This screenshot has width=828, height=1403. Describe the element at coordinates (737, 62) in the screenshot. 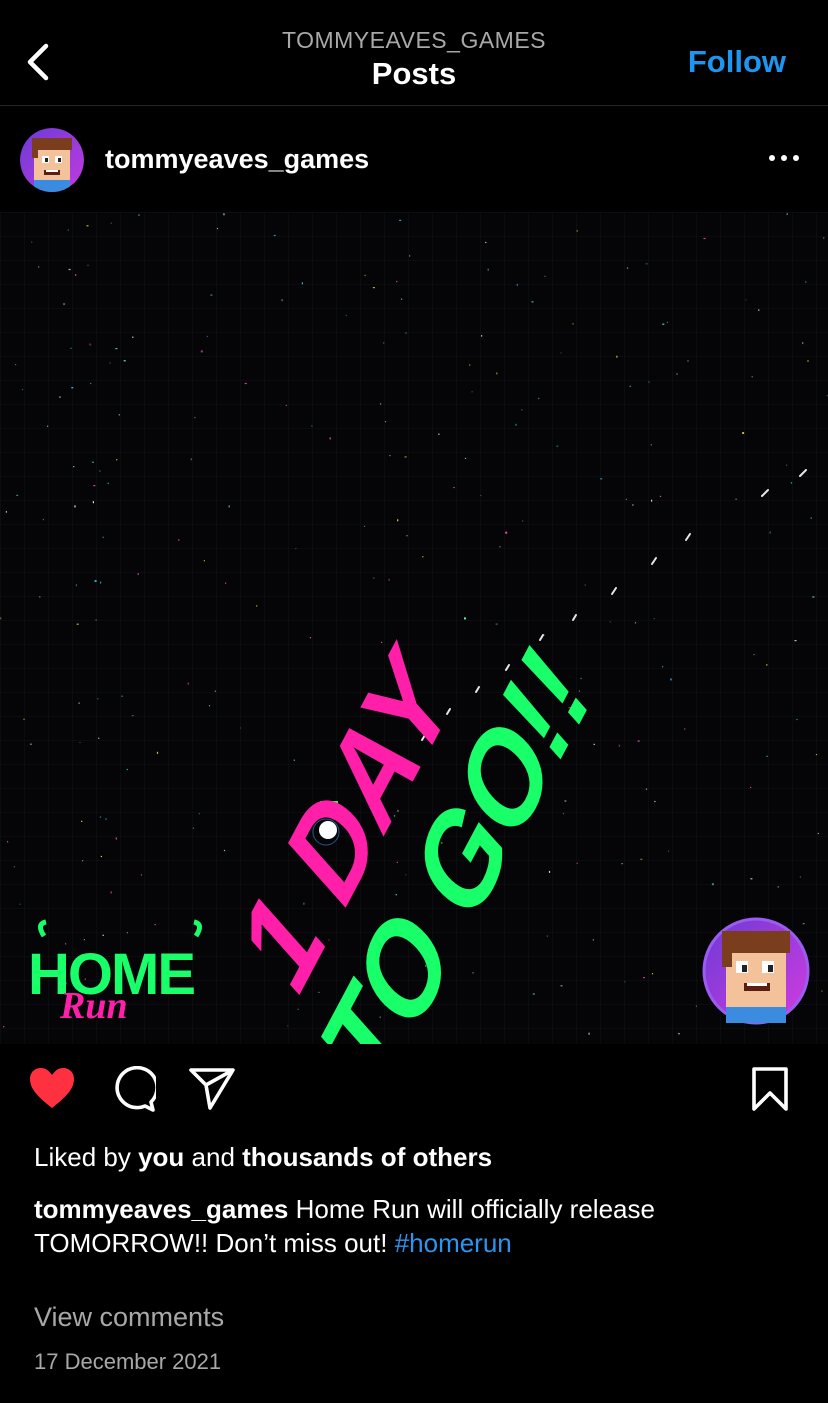

I see `follow-button: Follow` at that location.